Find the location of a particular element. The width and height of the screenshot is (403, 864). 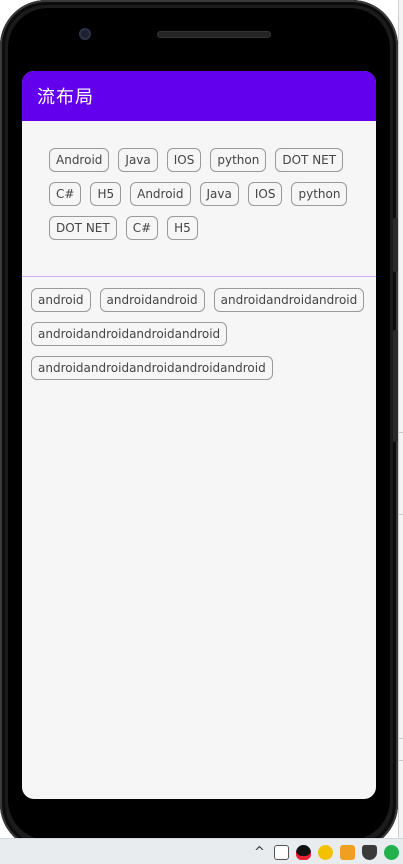

tag-button: android is located at coordinates (61, 300).